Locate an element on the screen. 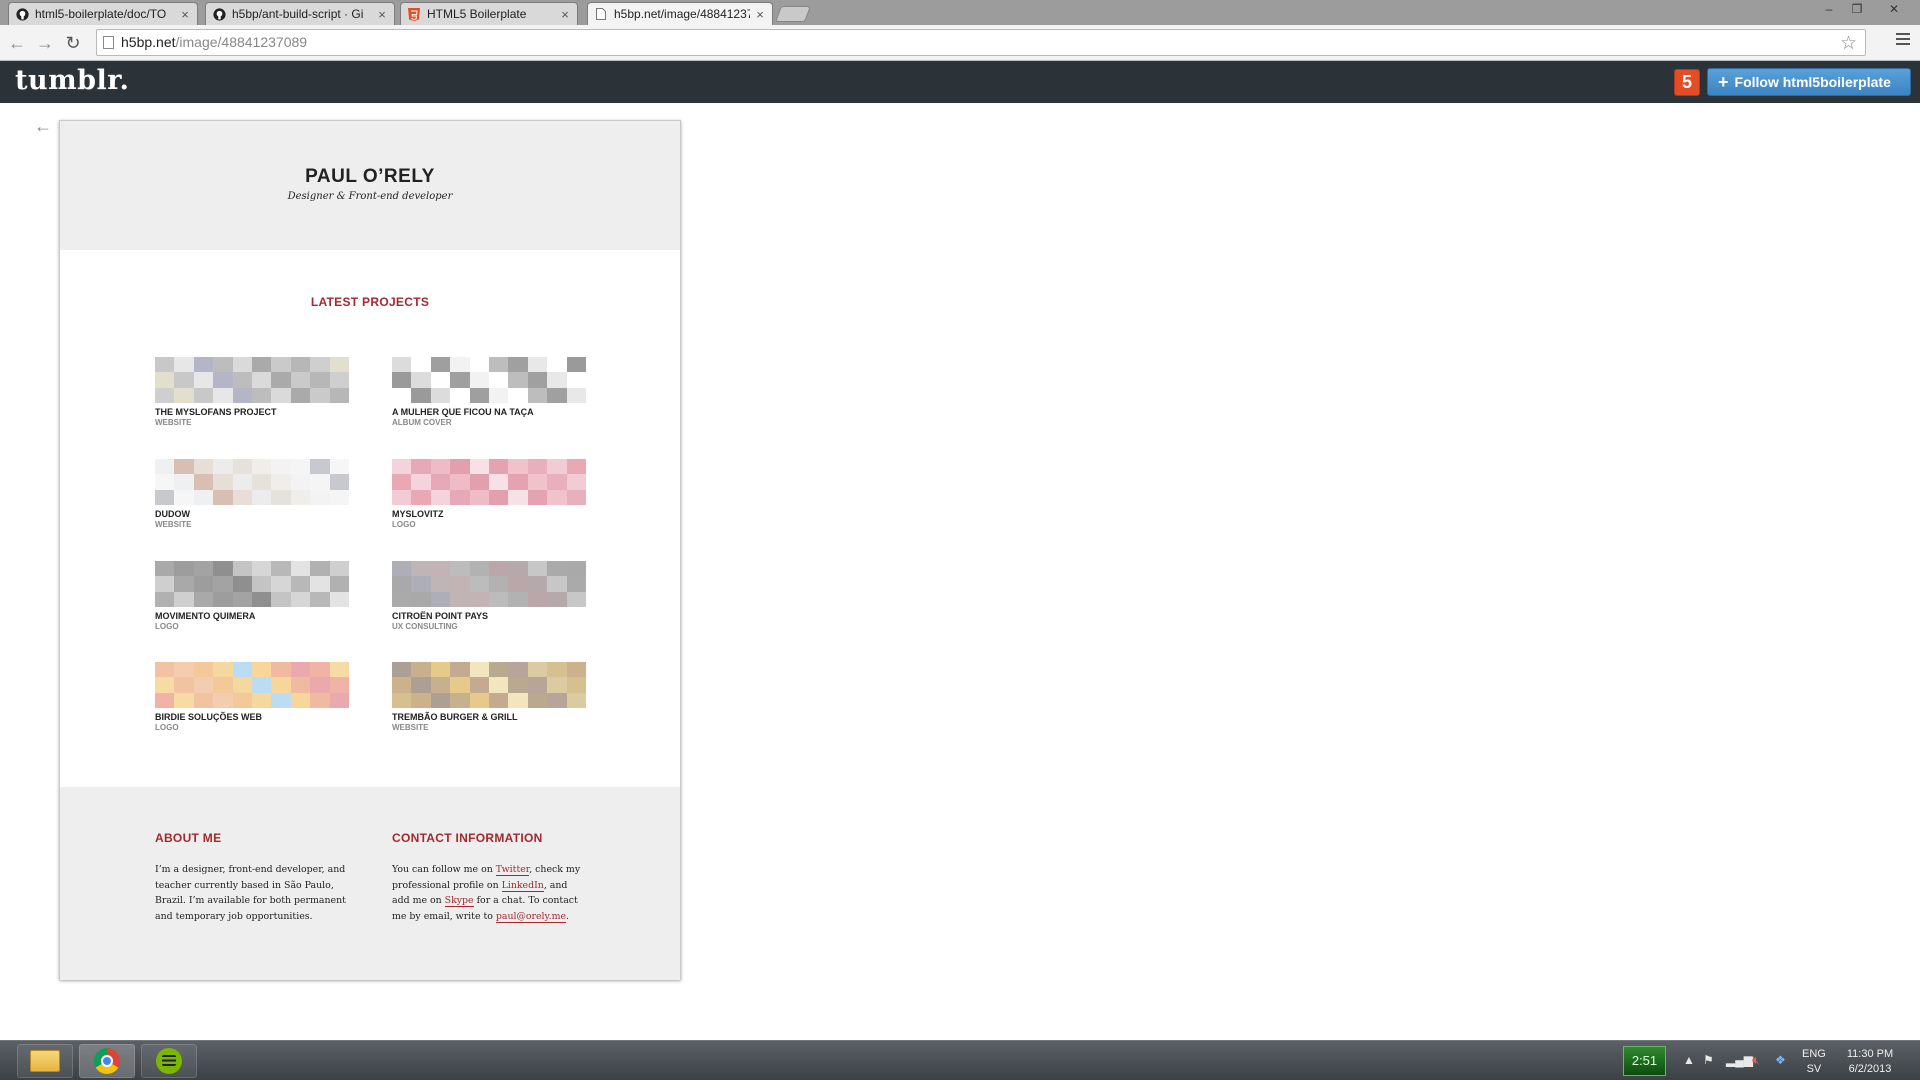 This screenshot has height=1080, width=1920. reload-icon: ↻ is located at coordinates (73, 43).